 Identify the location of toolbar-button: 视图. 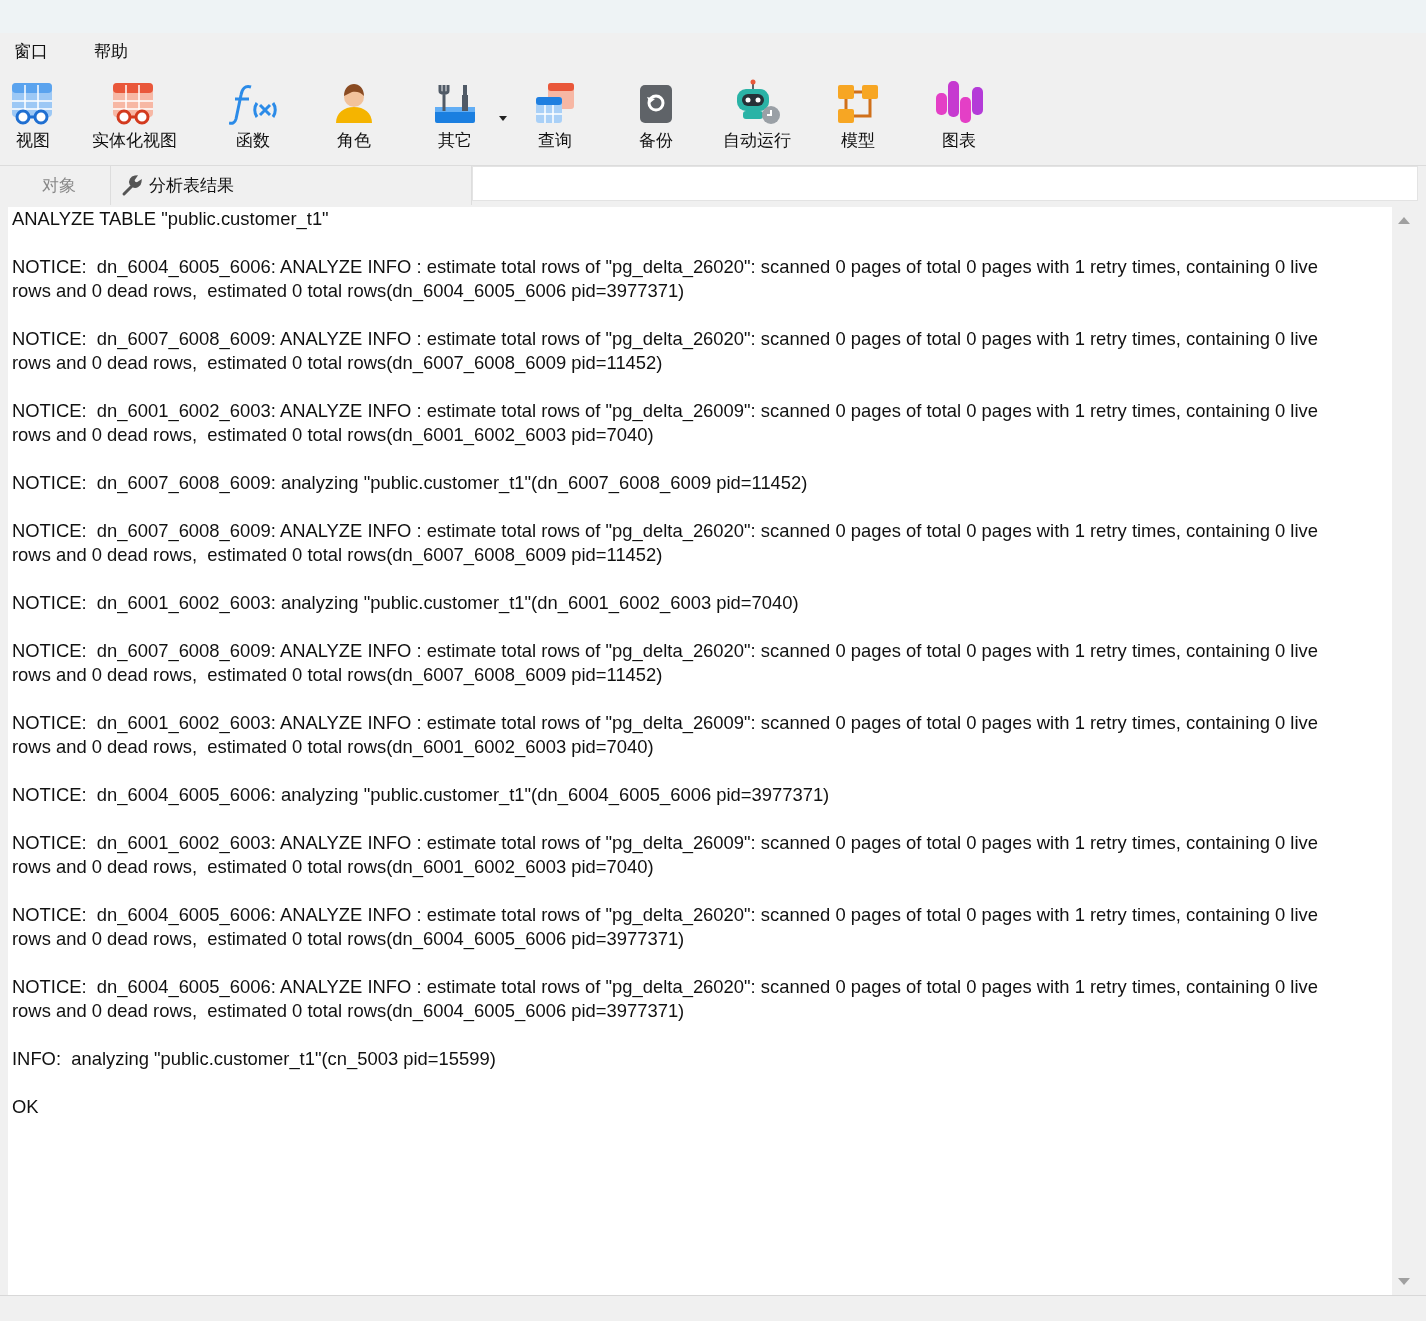
(33, 116).